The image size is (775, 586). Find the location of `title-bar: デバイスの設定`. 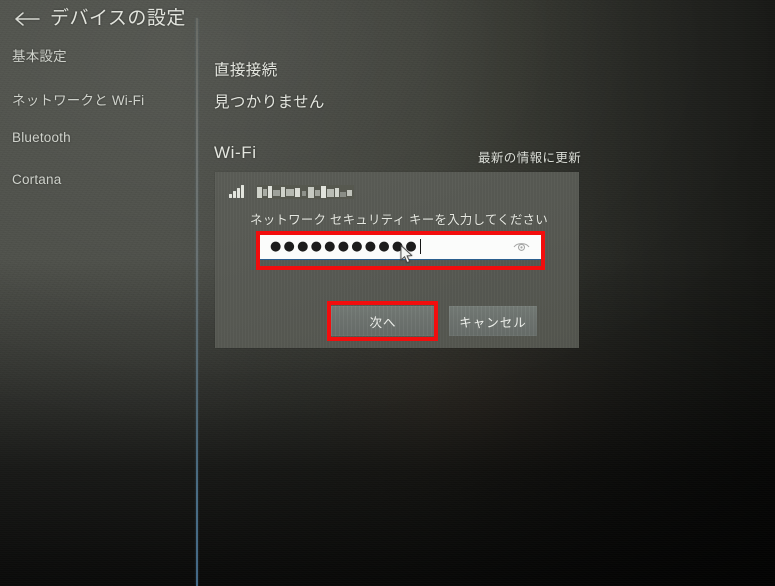

title-bar: デバイスの設定 is located at coordinates (98, 20).